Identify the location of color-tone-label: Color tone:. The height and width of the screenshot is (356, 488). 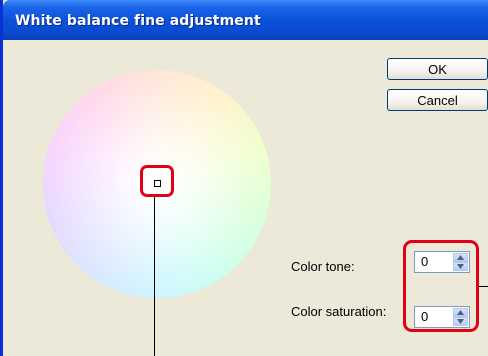
(323, 266).